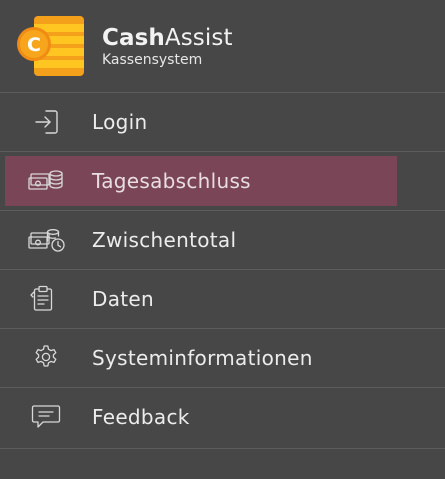 The width and height of the screenshot is (445, 479). Describe the element at coordinates (123, 299) in the screenshot. I see `menu-item-label: Daten` at that location.